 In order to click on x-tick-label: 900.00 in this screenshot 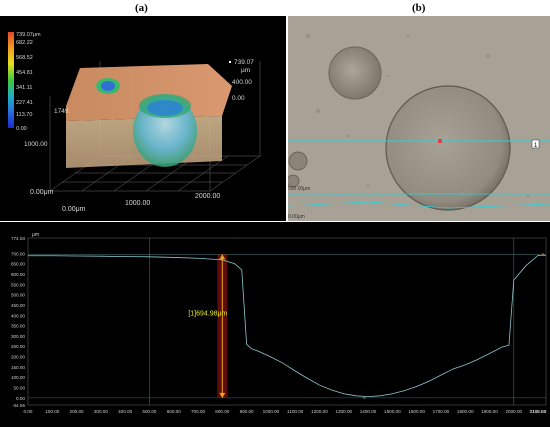, I will do `click(247, 411)`.